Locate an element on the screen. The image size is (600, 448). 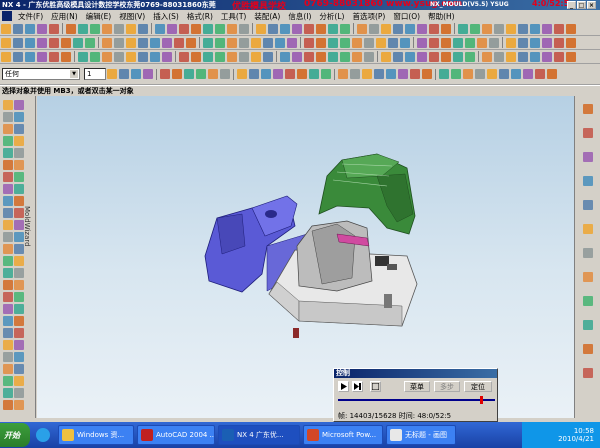
menu-item-format: 格式(R) is located at coordinates (200, 16).